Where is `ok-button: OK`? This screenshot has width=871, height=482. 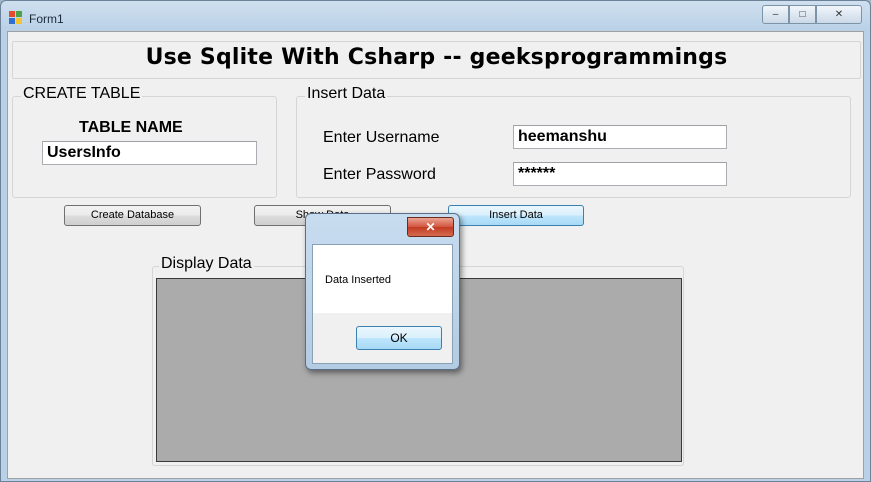 ok-button: OK is located at coordinates (399, 338).